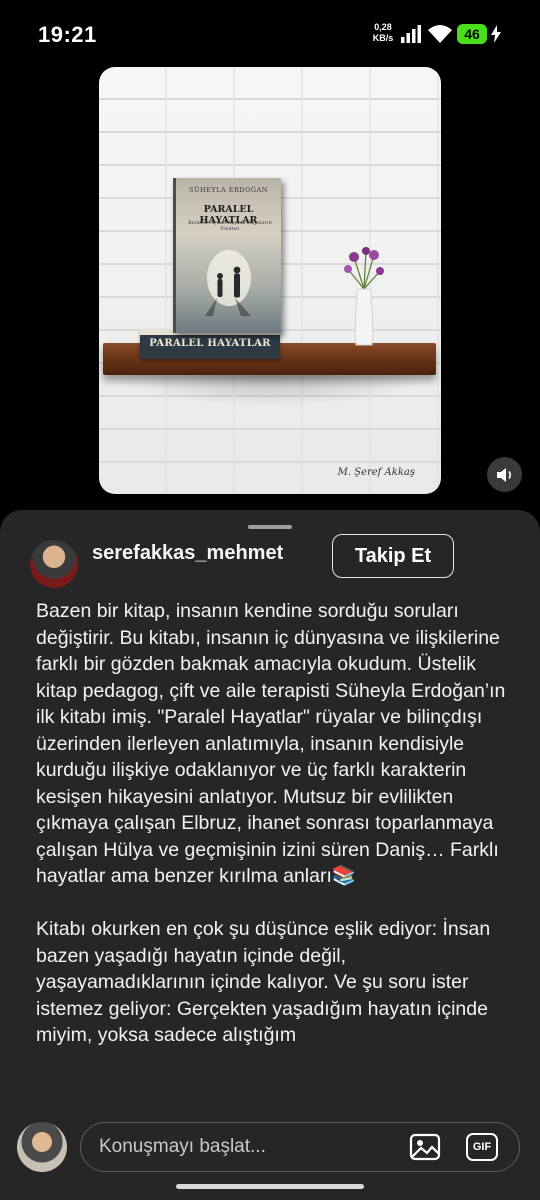 This screenshot has height=1200, width=540. What do you see at coordinates (249, 1146) in the screenshot?
I see `comment-input` at bounding box center [249, 1146].